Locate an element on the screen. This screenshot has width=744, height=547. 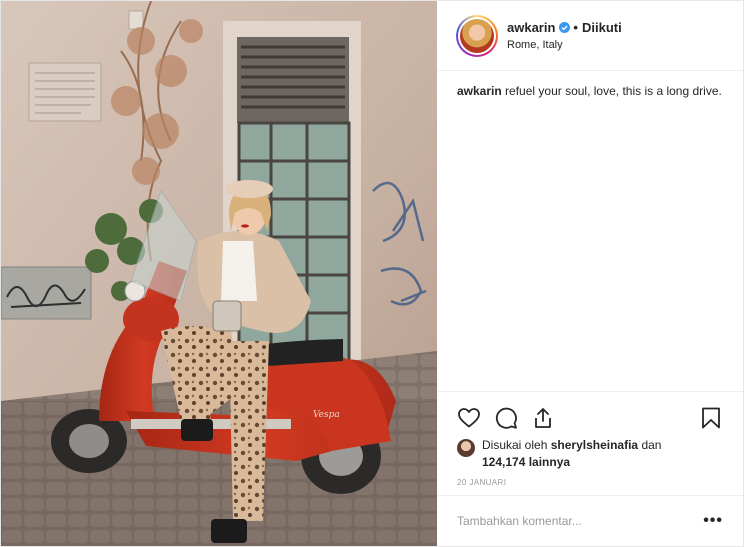
caption-username: awkarin is located at coordinates (479, 91).